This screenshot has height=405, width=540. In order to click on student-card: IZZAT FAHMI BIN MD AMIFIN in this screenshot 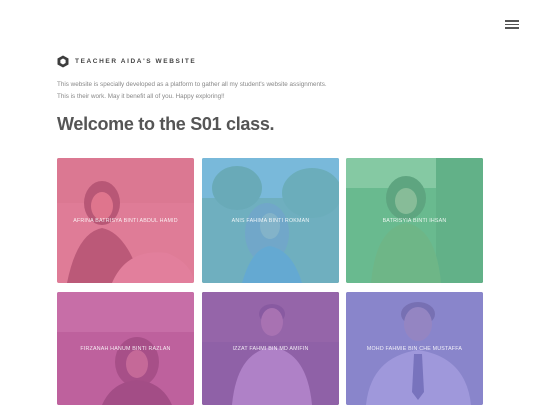, I will do `click(270, 348)`.